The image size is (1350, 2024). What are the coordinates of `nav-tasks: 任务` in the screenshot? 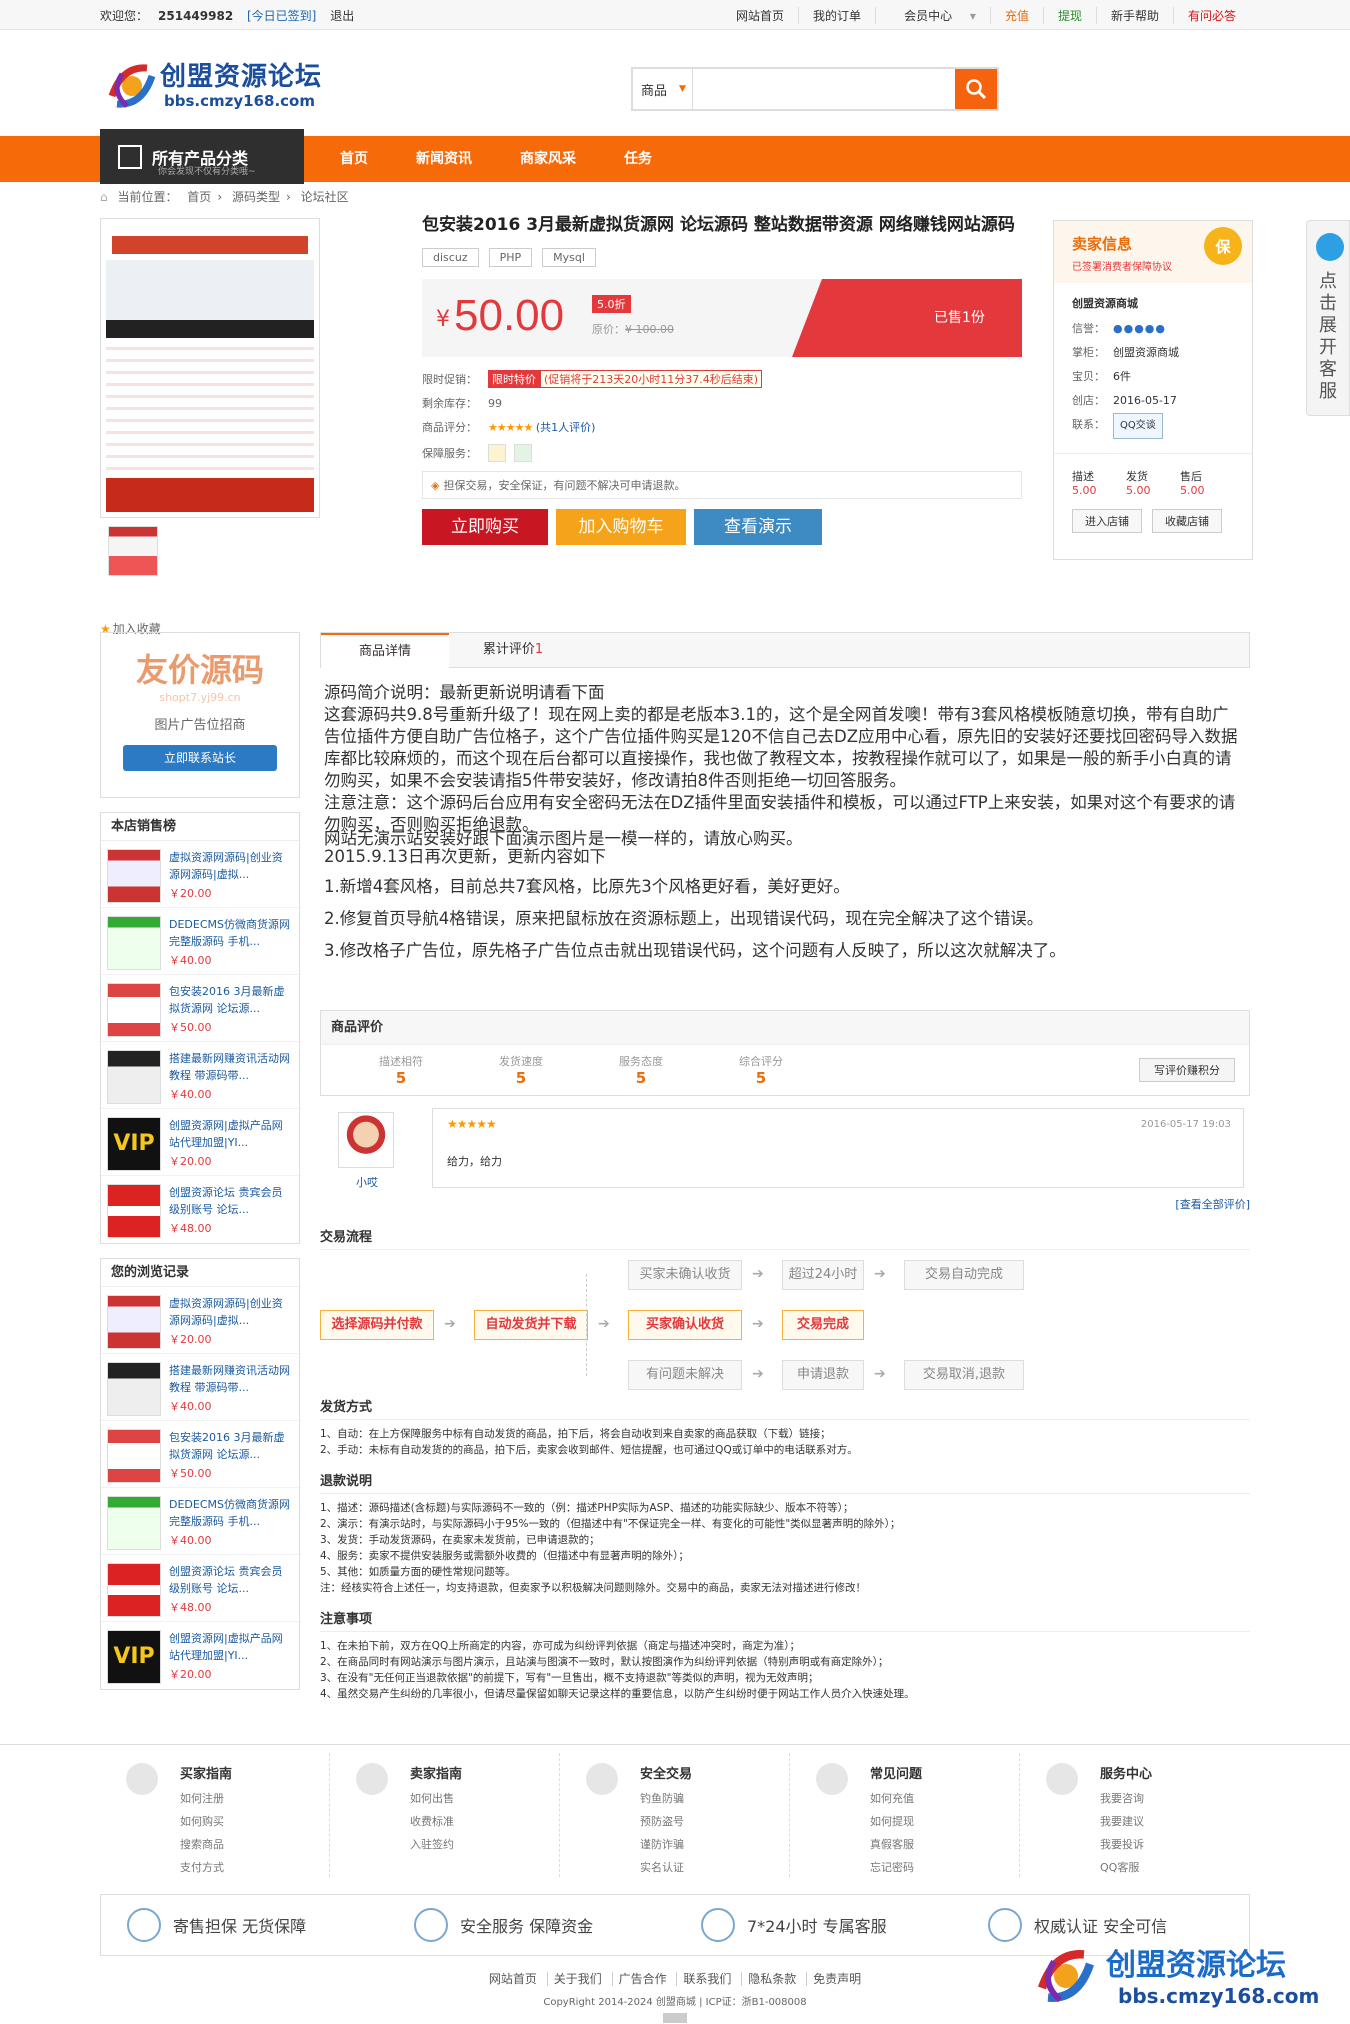 It's located at (638, 159).